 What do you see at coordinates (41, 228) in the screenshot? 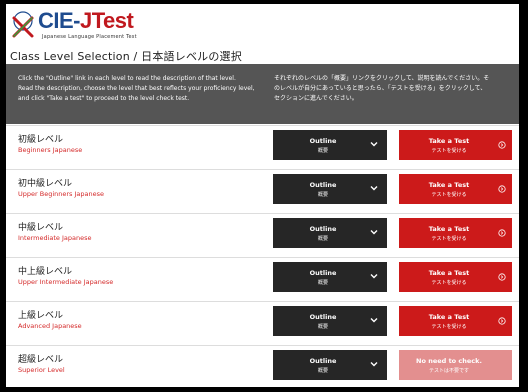
I see `level-name-ja: 中級レベル` at bounding box center [41, 228].